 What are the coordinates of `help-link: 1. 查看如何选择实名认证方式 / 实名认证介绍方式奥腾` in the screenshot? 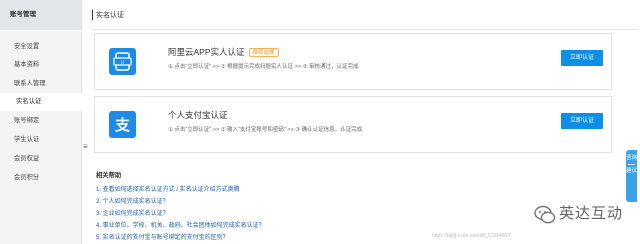 It's located at (168, 188).